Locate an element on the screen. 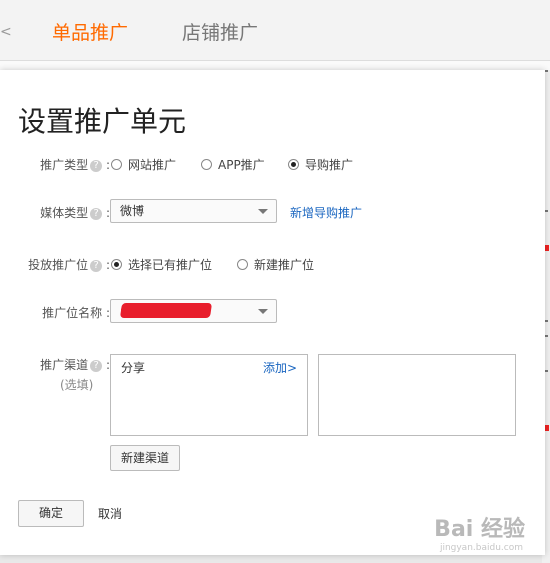  dialog-title: 设置推广单元 is located at coordinates (102, 121).